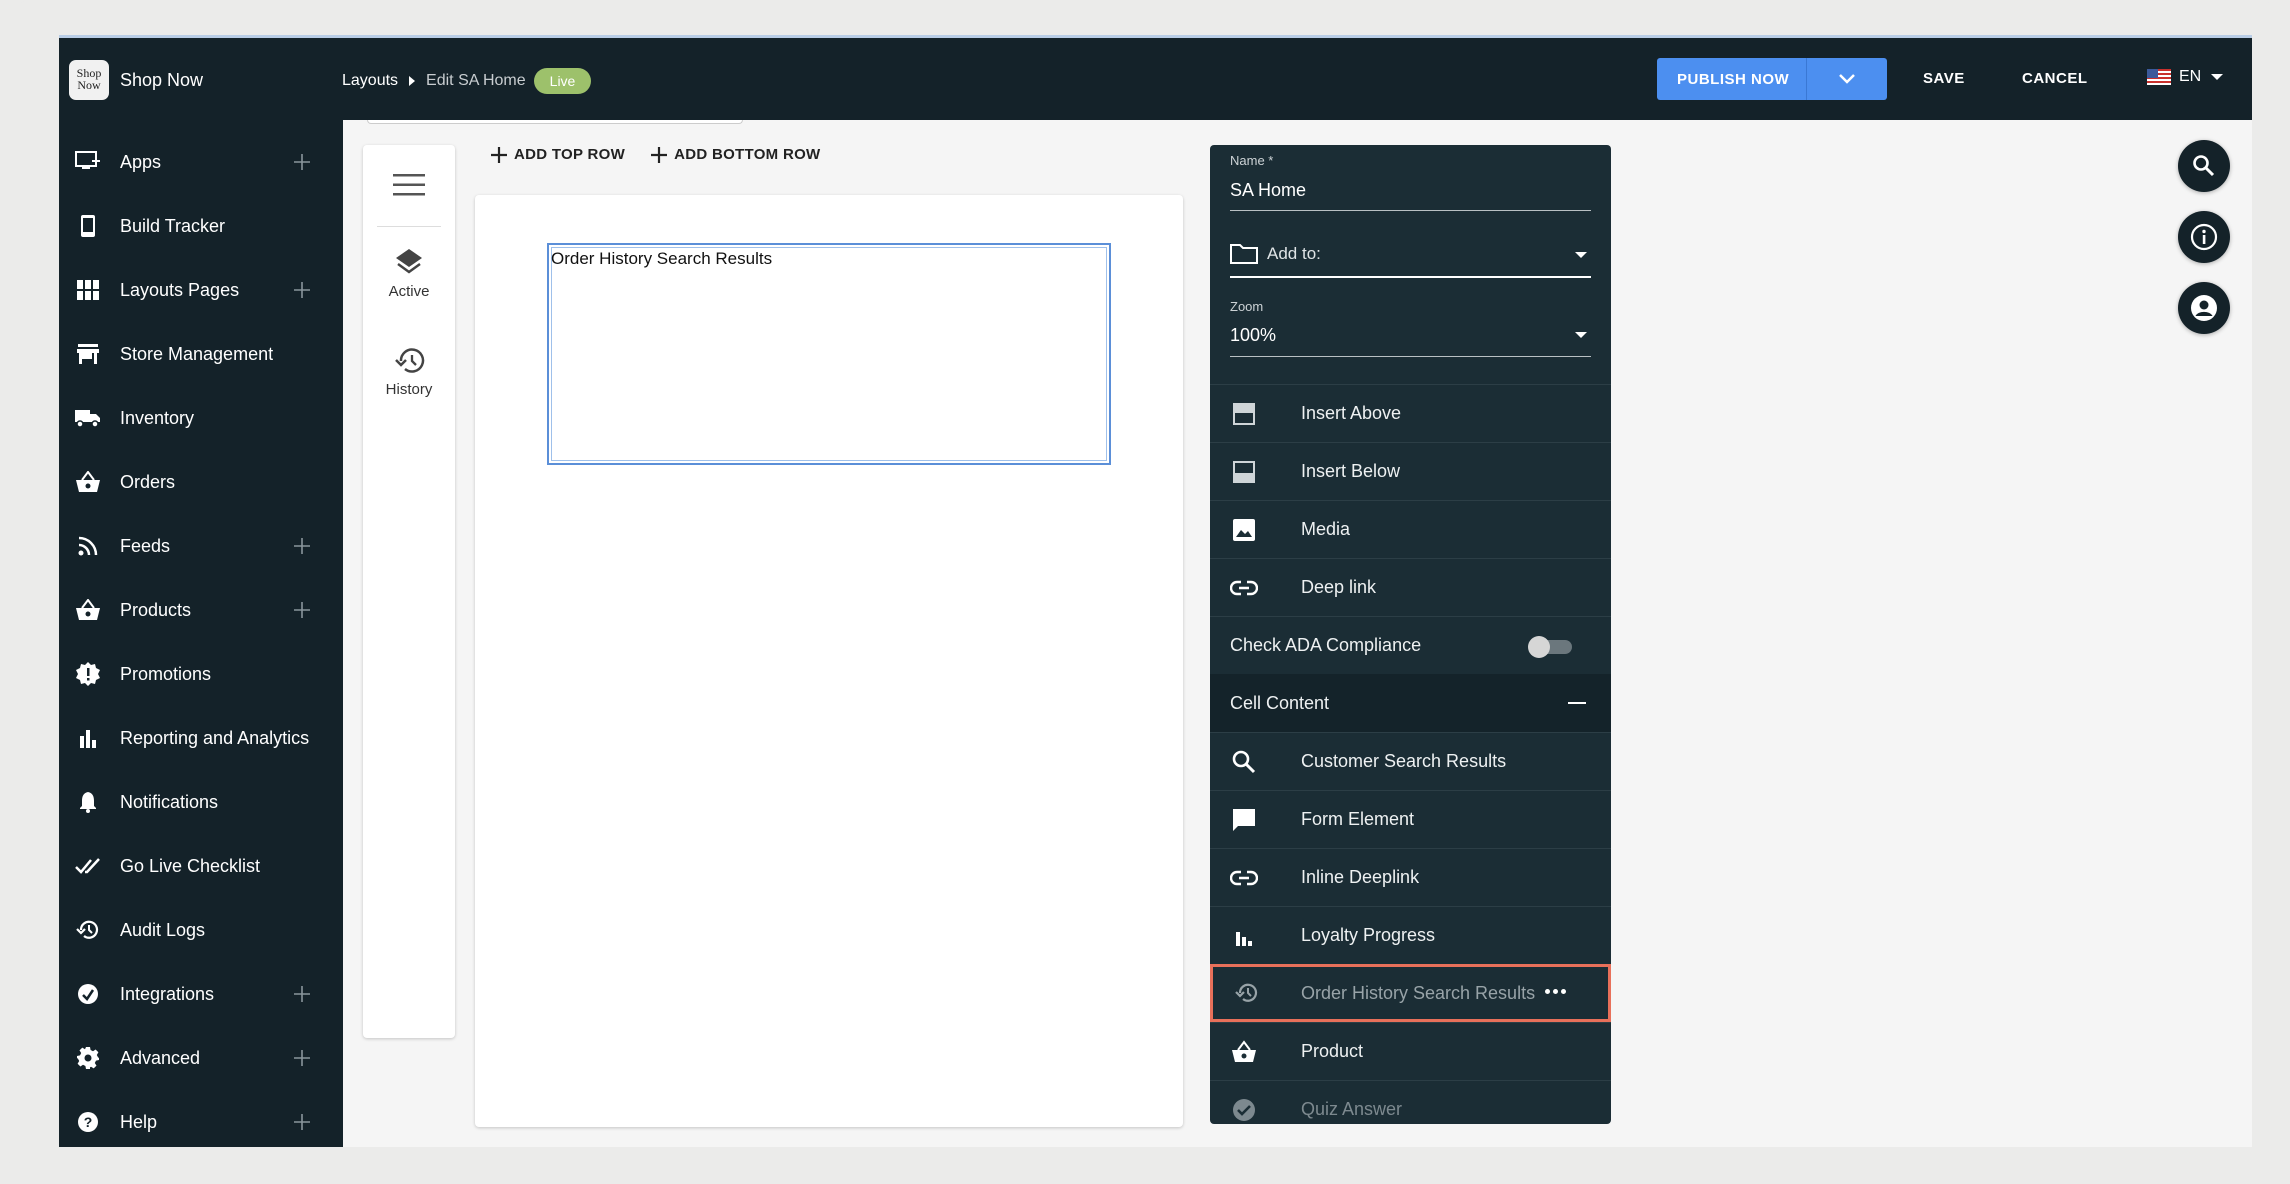 The height and width of the screenshot is (1184, 2290). I want to click on search-fab, so click(2204, 166).